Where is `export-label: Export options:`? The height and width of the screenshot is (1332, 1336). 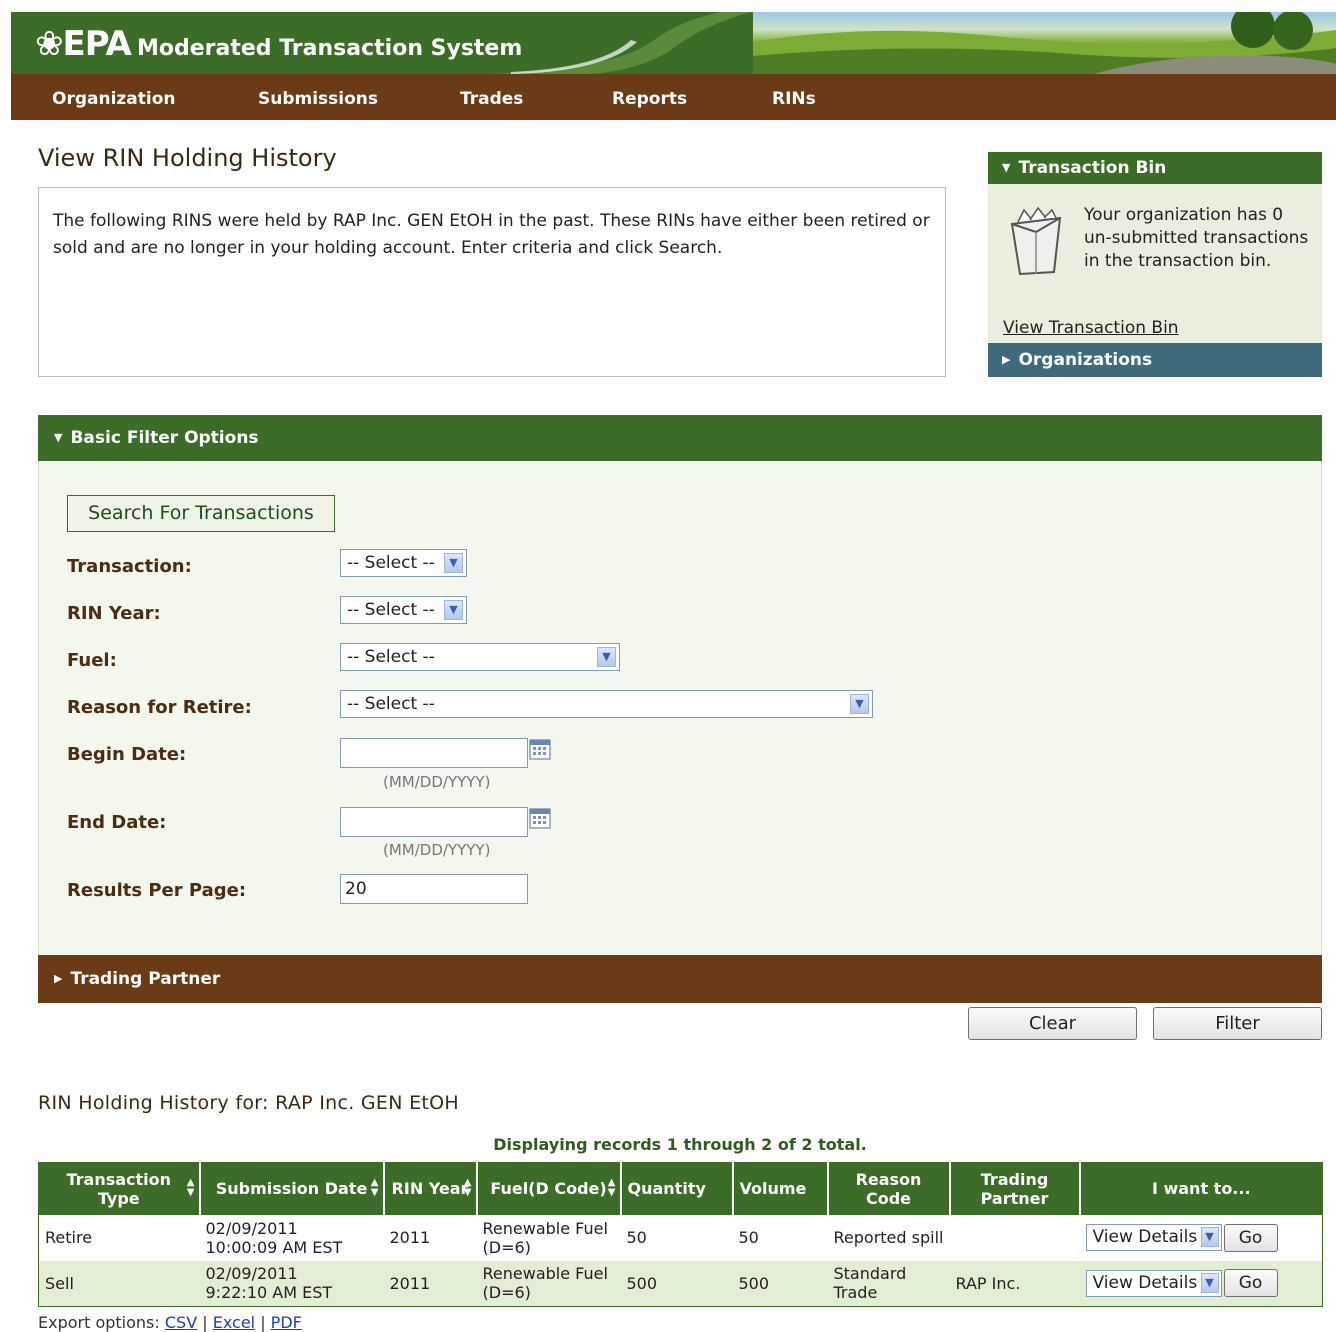 export-label: Export options: is located at coordinates (99, 1322).